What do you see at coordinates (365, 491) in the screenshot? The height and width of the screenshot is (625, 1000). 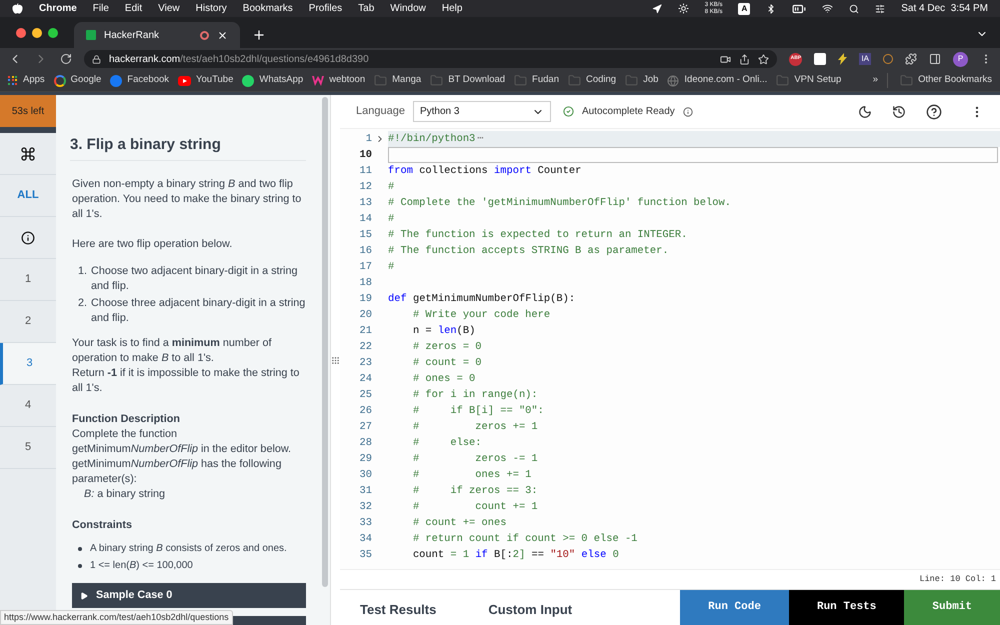 I see `line-number: 31` at bounding box center [365, 491].